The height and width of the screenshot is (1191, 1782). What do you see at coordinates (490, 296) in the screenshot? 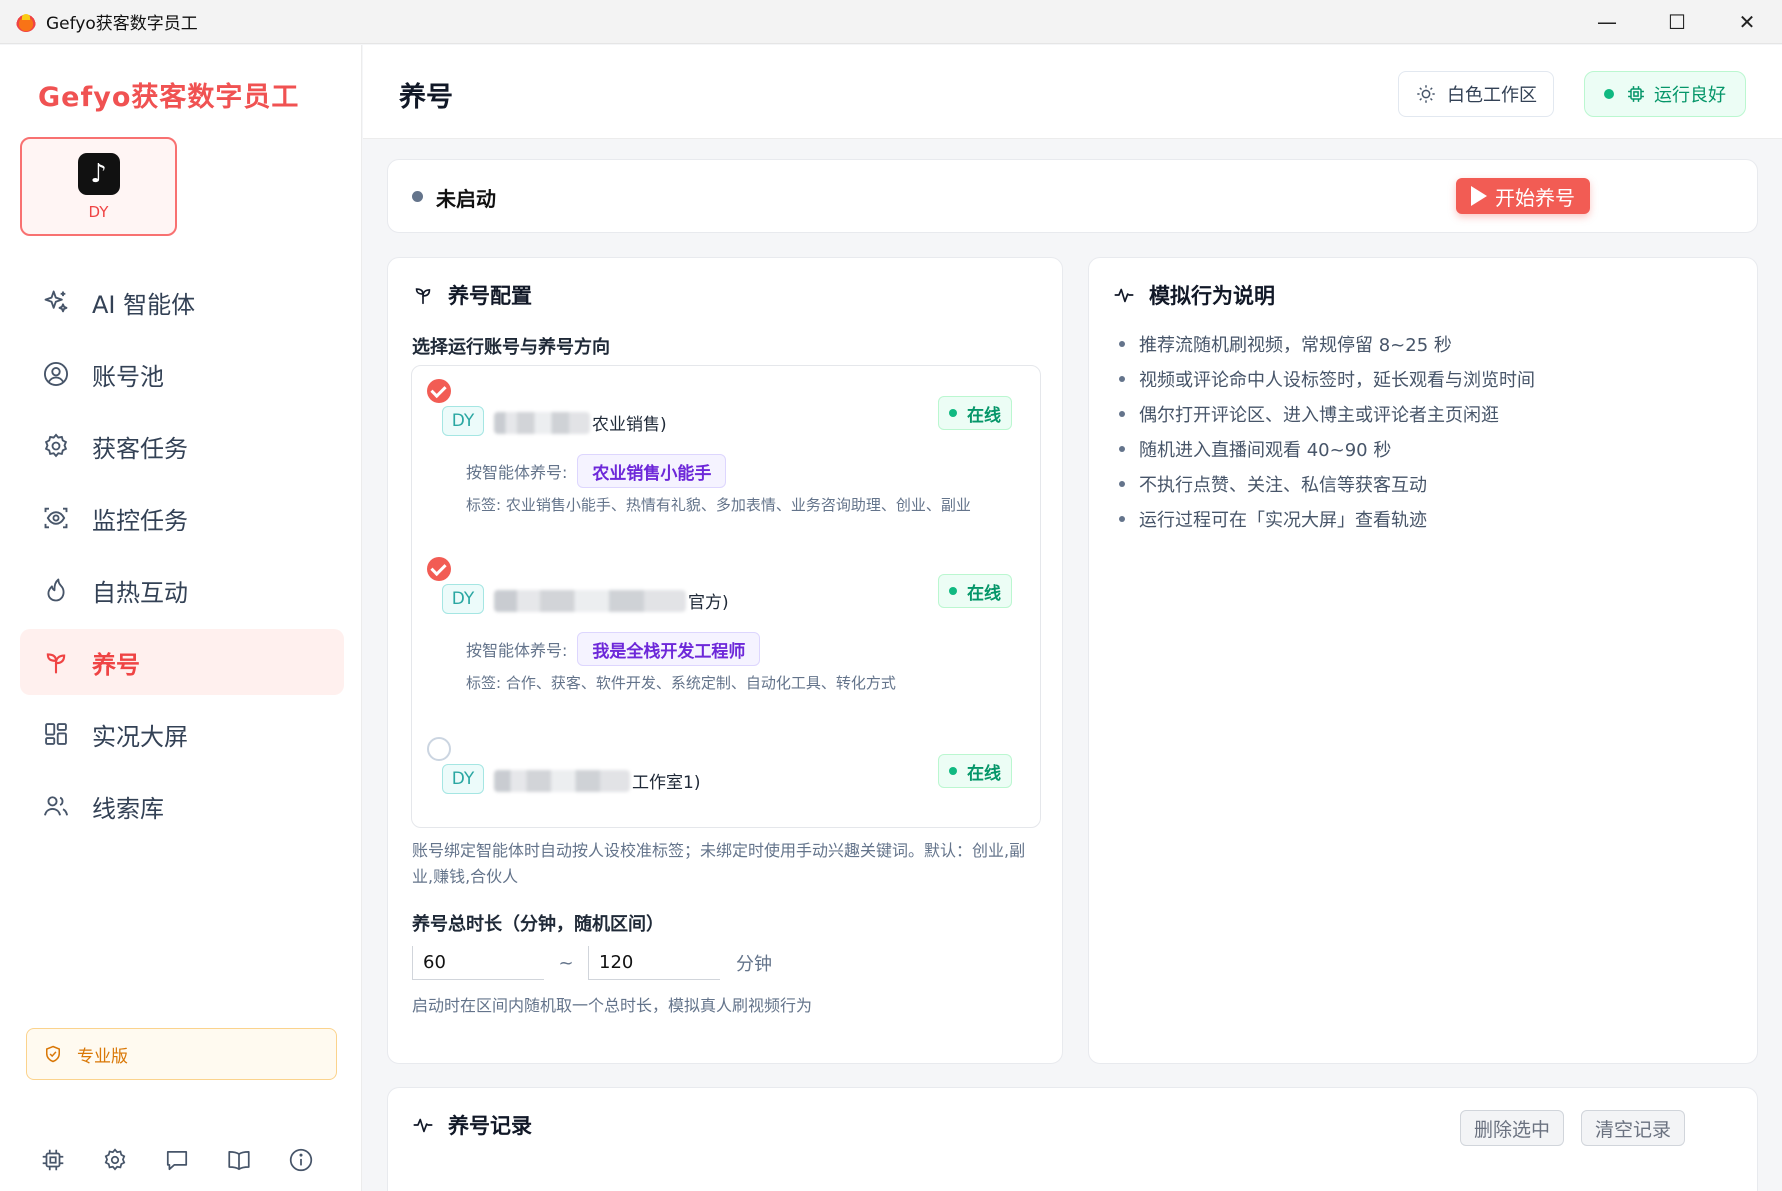
I see `config-title-text: 养号配置` at bounding box center [490, 296].